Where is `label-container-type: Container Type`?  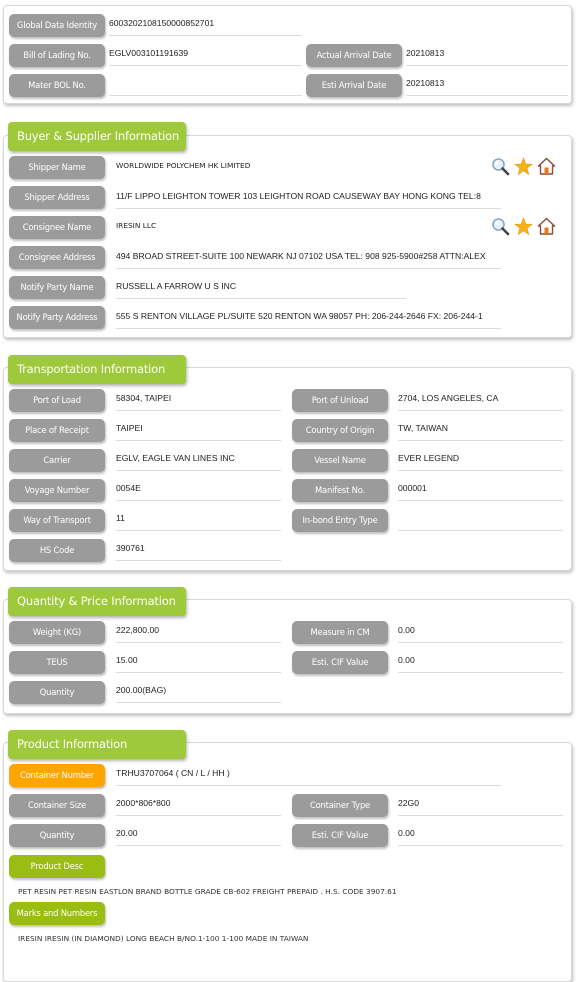
label-container-type: Container Type is located at coordinates (340, 805).